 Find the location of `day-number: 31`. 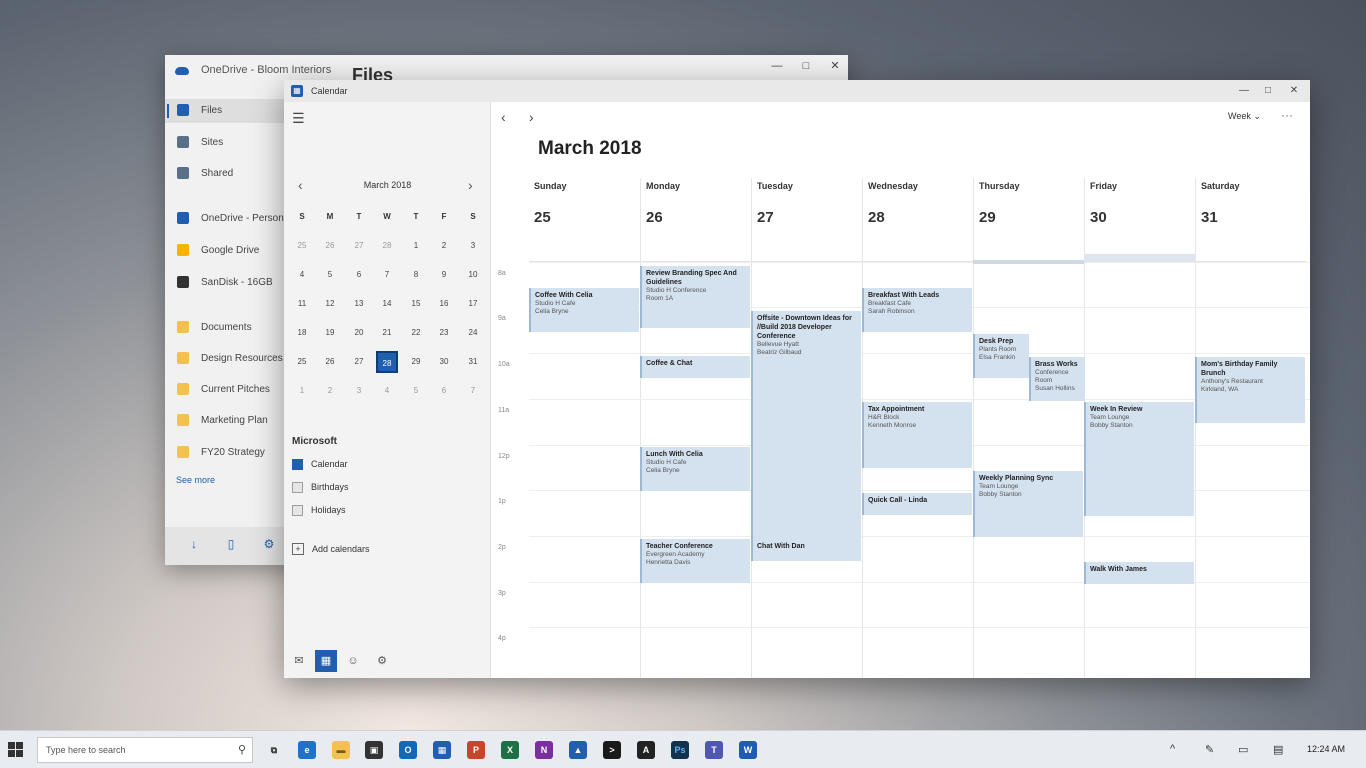

day-number: 31 is located at coordinates (1209, 217).